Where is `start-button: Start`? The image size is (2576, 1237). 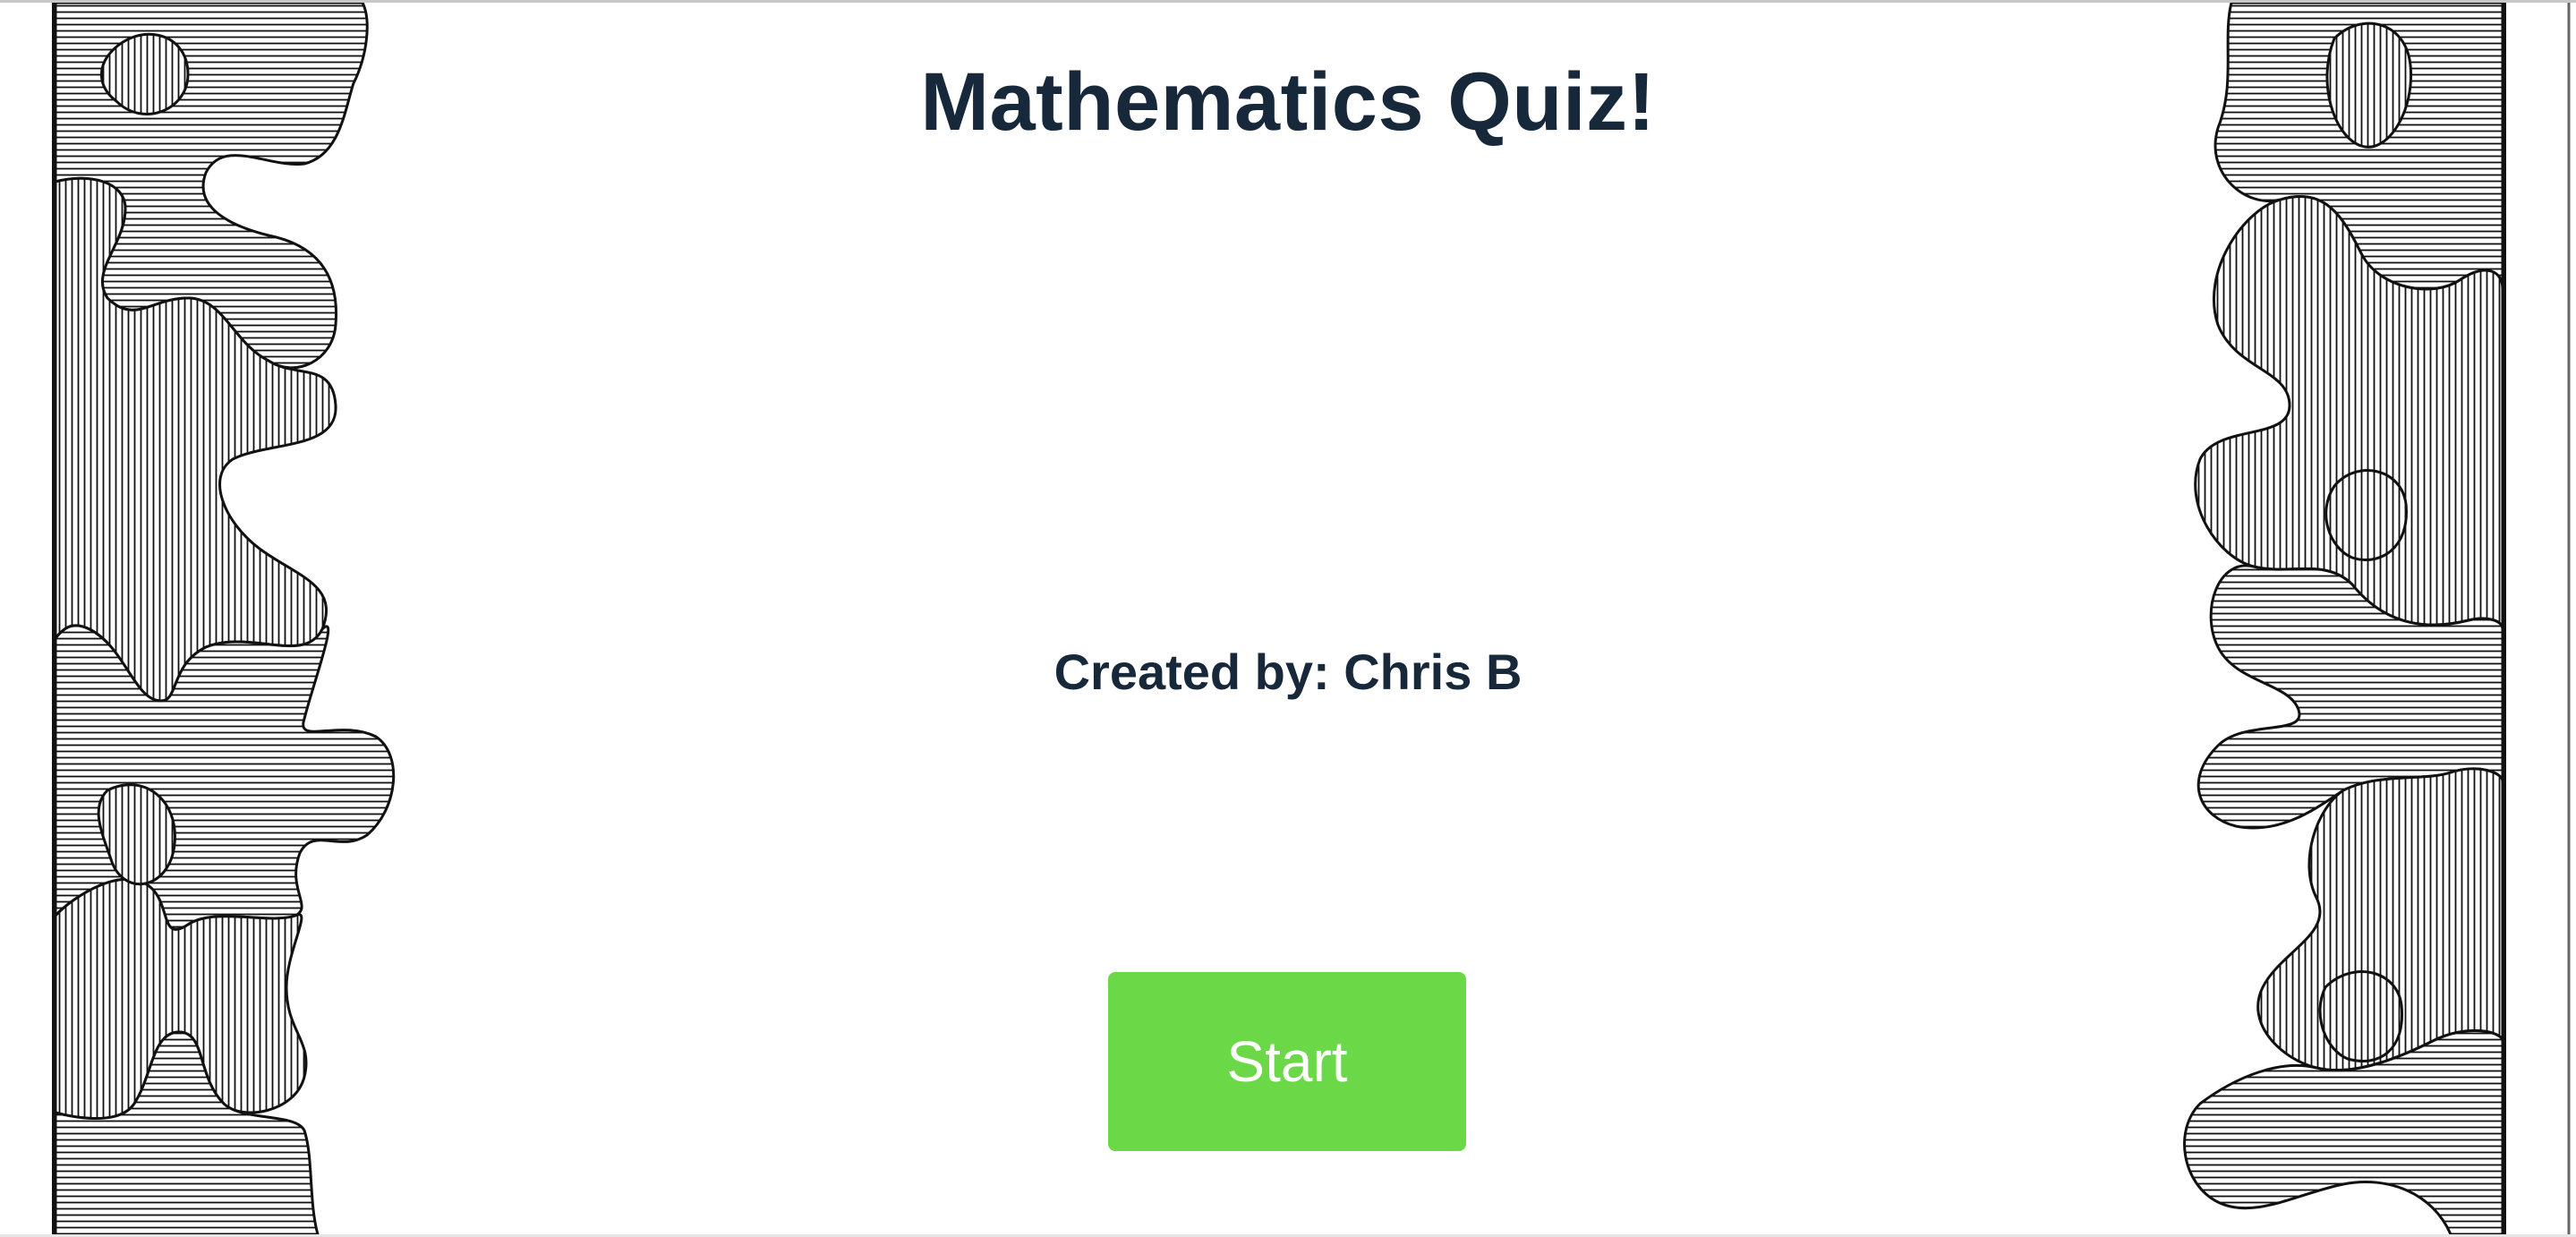 start-button: Start is located at coordinates (1287, 1061).